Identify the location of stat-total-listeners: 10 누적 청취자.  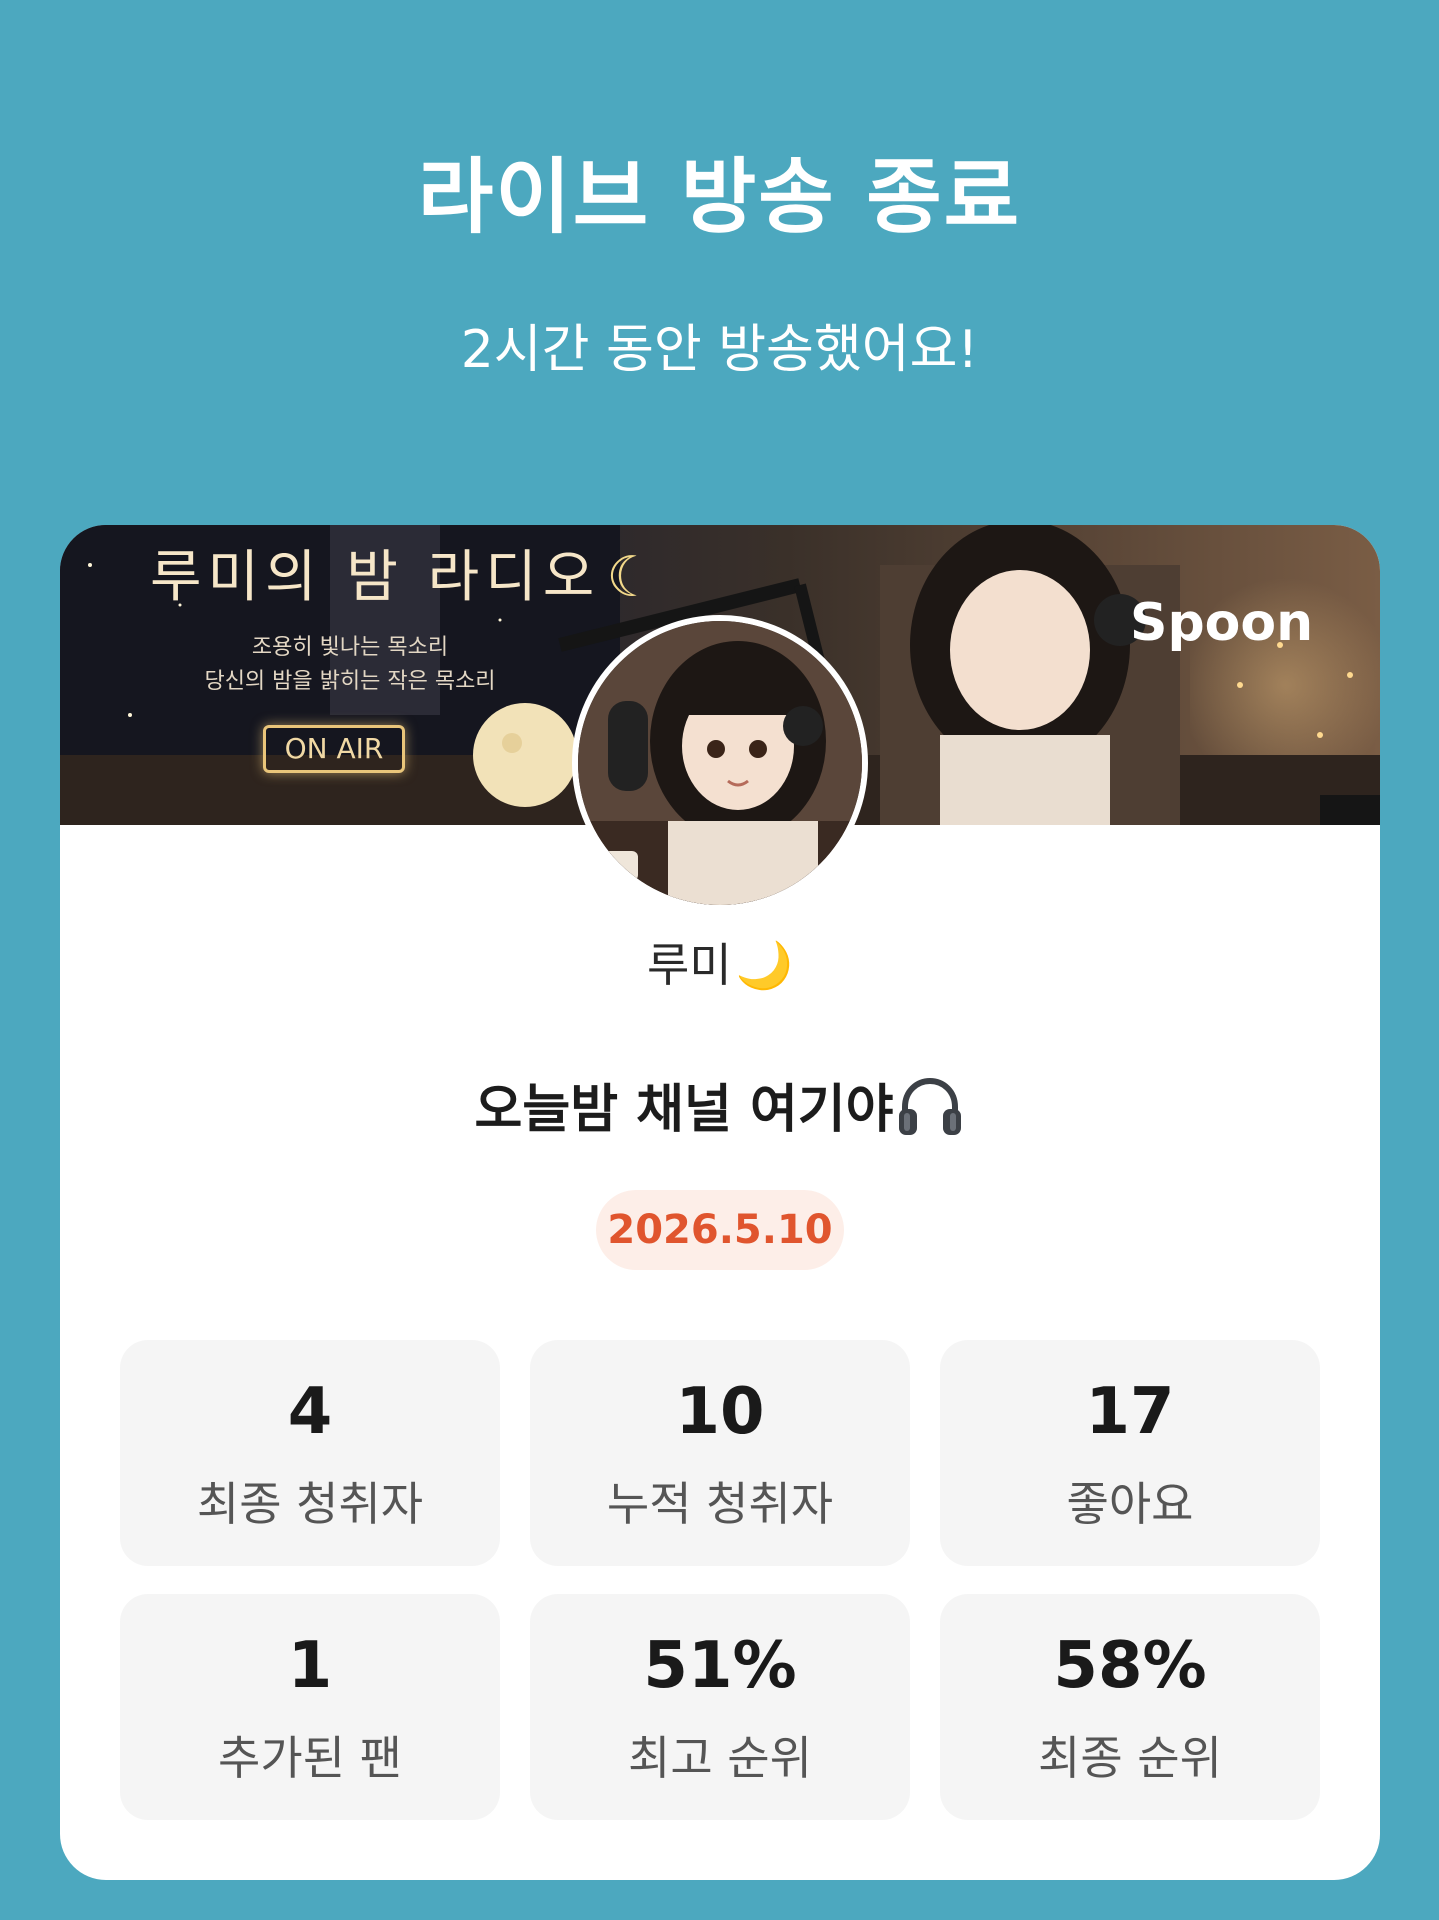
(720, 1453).